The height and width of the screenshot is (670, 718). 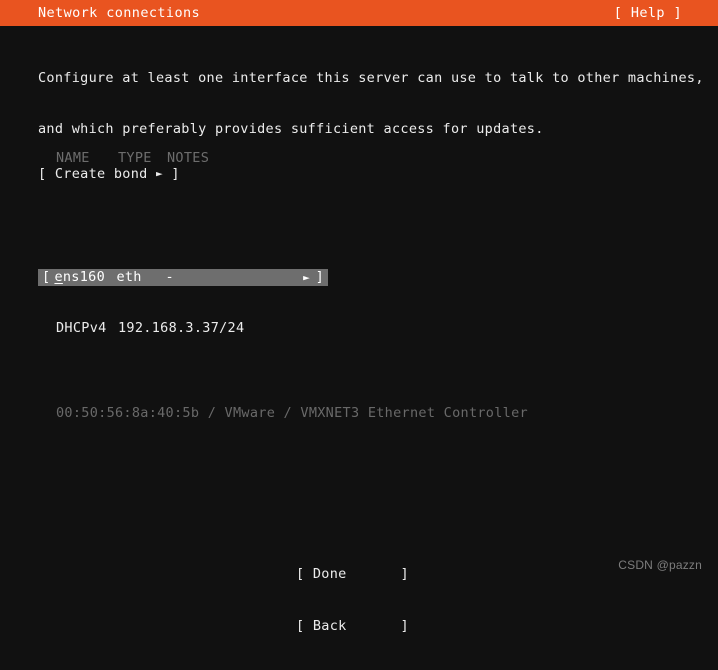 I want to click on back-label: Back, so click(x=325, y=626).